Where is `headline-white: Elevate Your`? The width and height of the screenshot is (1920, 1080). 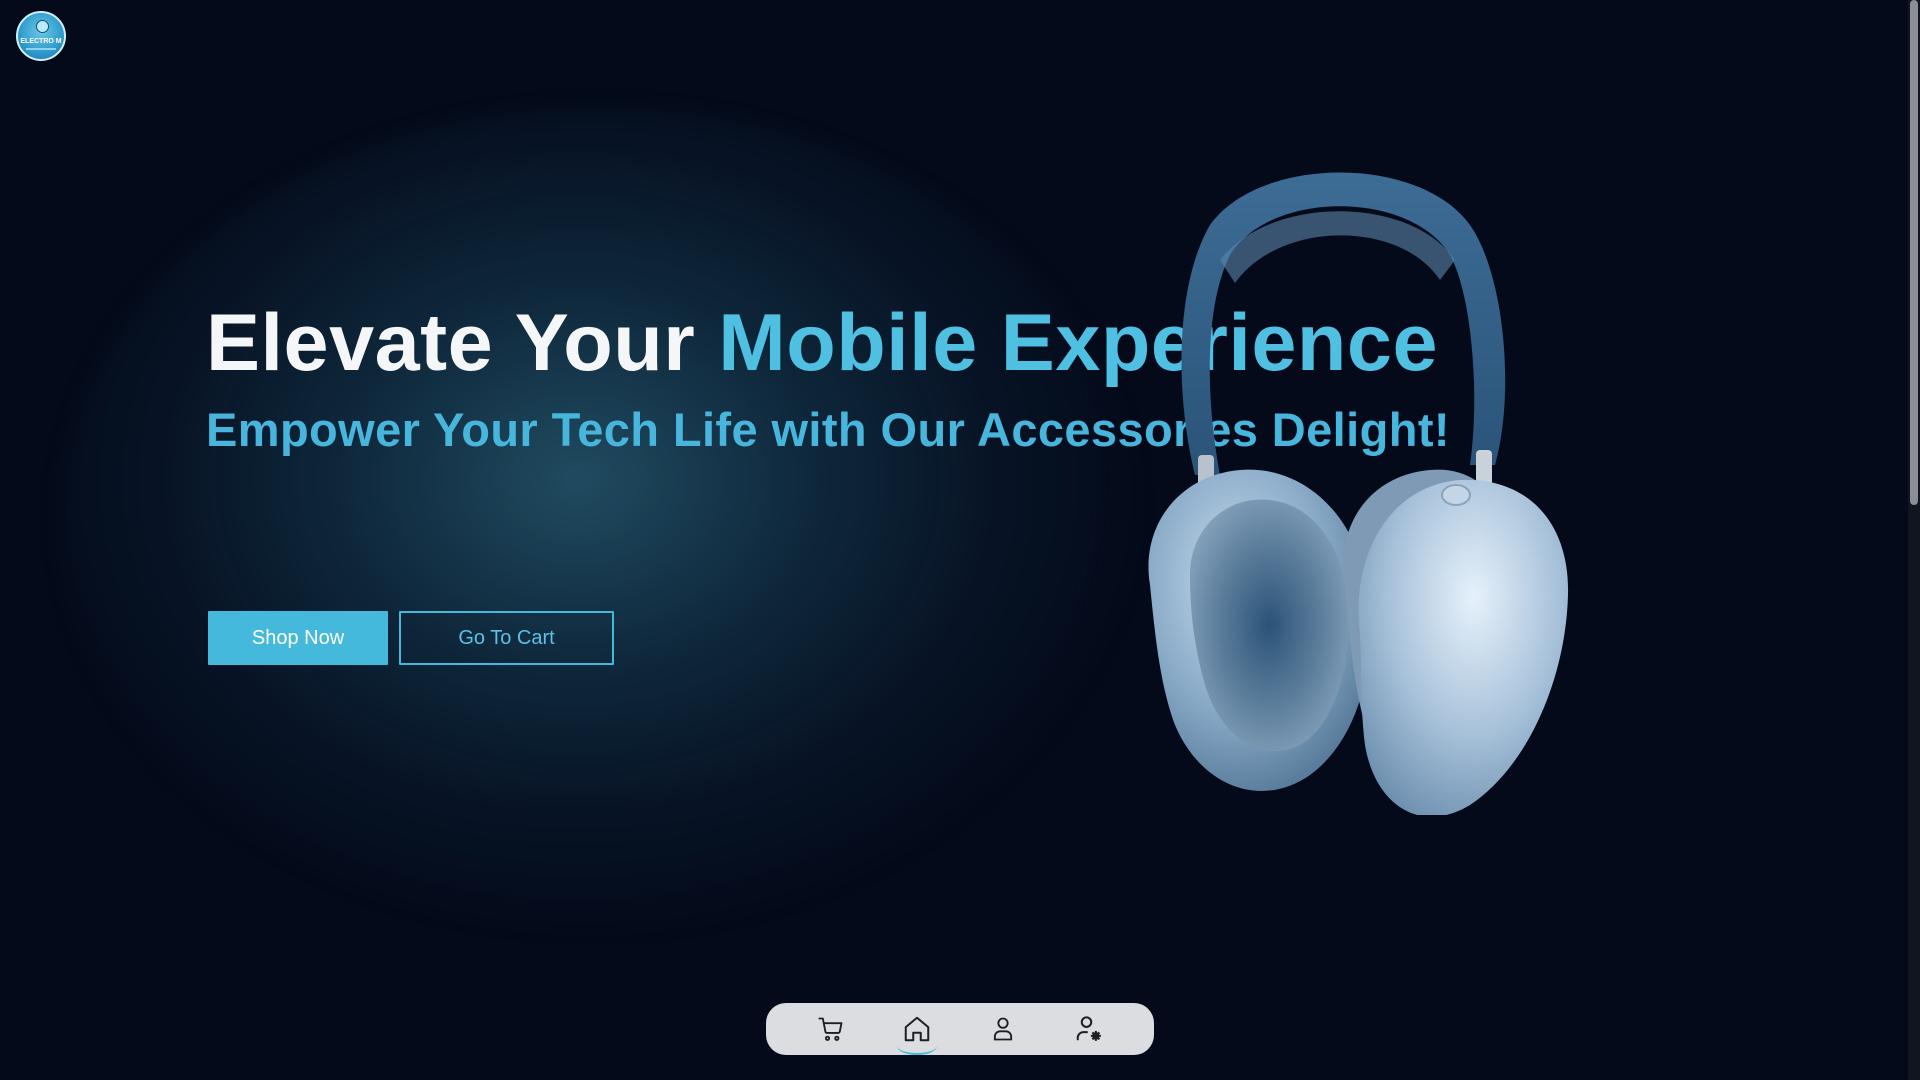 headline-white: Elevate Your is located at coordinates (462, 343).